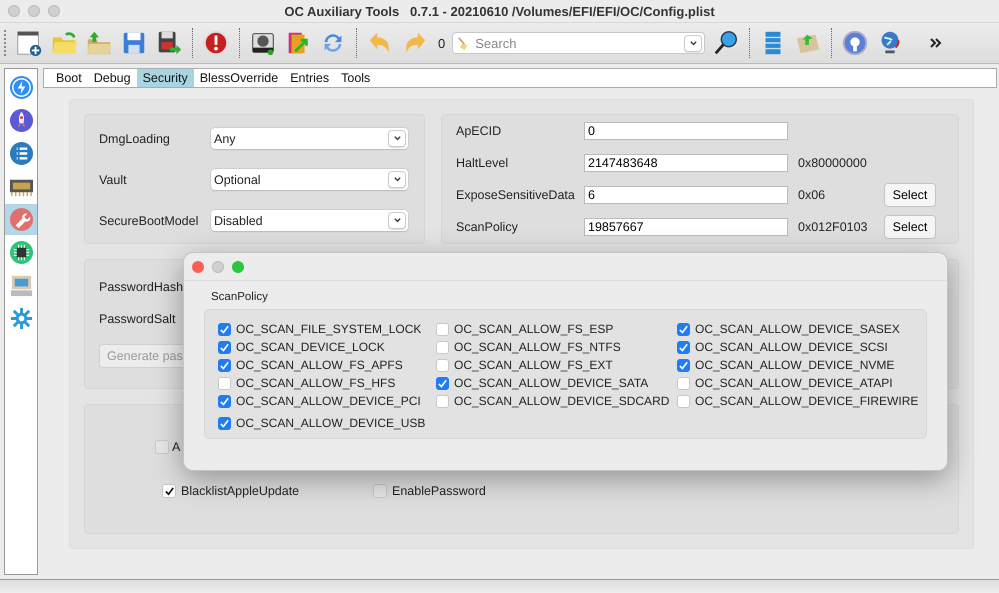 The image size is (999, 593). Describe the element at coordinates (239, 78) in the screenshot. I see `tab: BlessOverride` at that location.